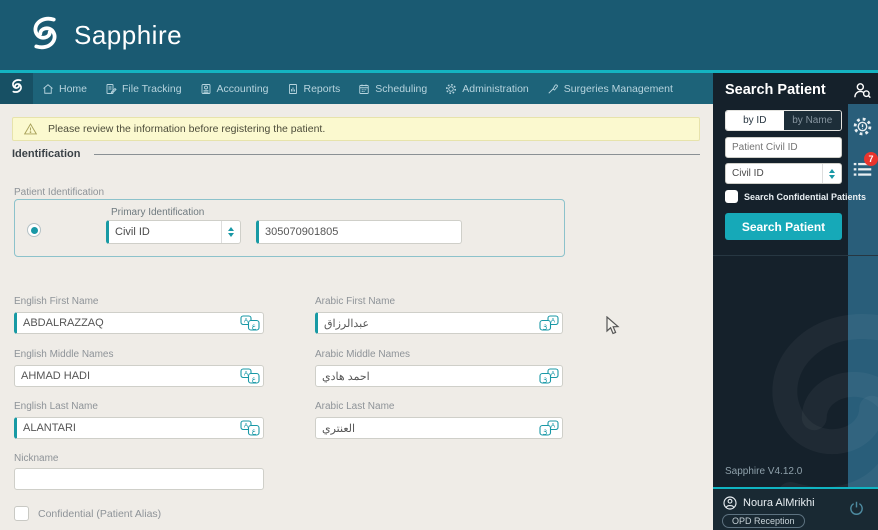 This screenshot has width=878, height=530. I want to click on section-title: Identification, so click(46, 154).